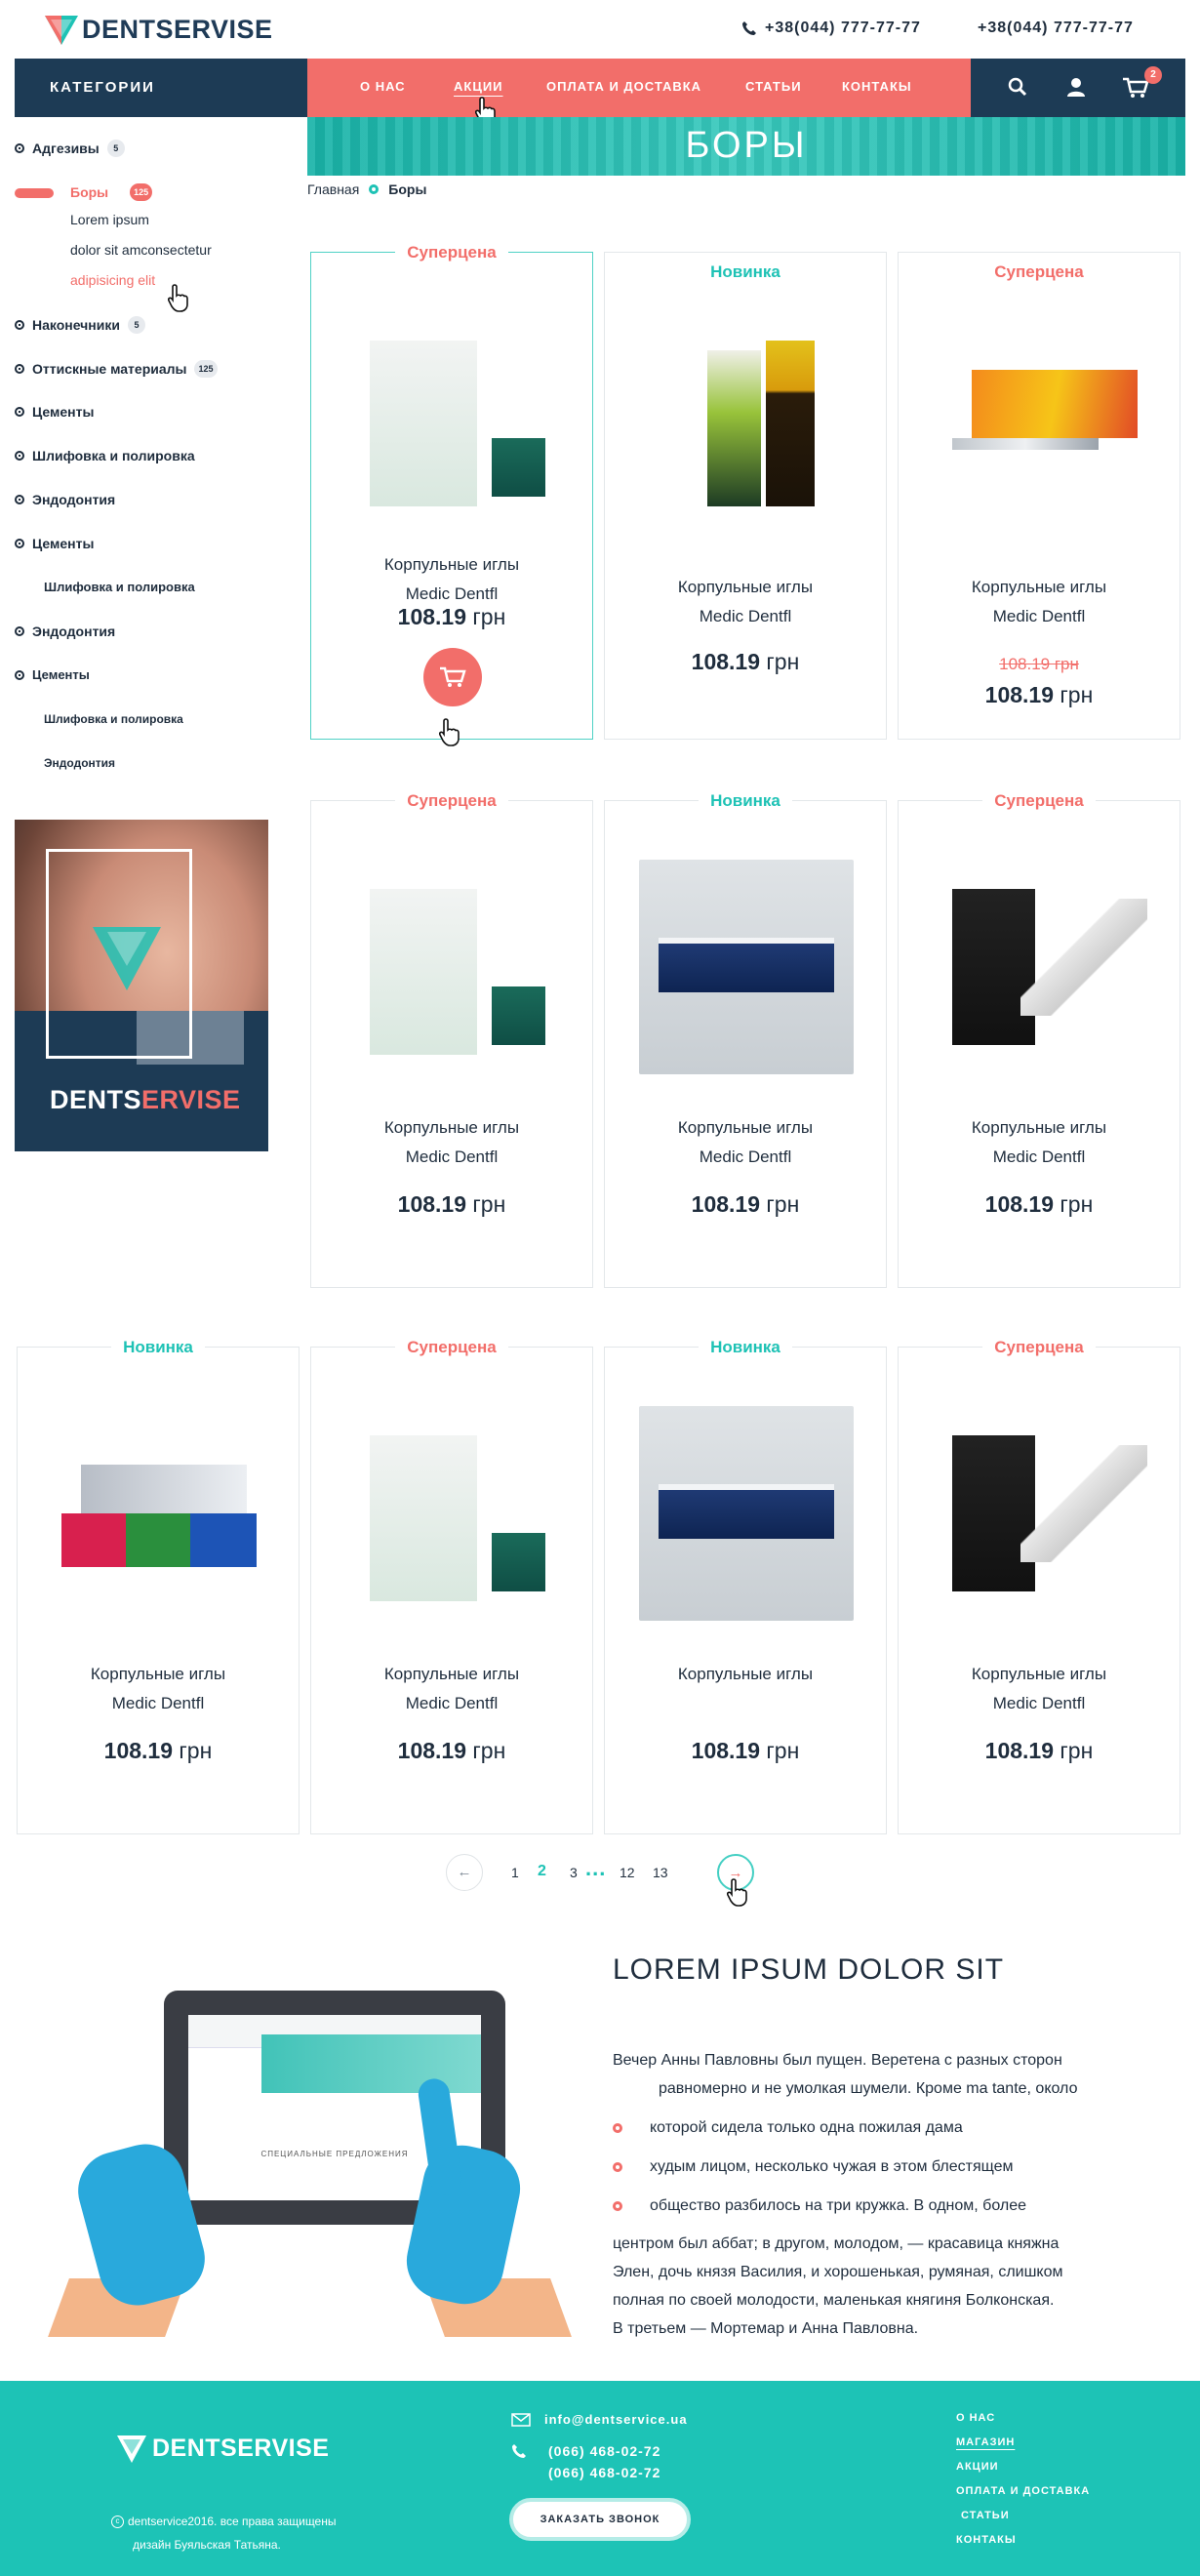 Image resolution: width=1200 pixels, height=2576 pixels. Describe the element at coordinates (119, 587) in the screenshot. I see `sidebar-item-polishing-2: Шлифовка и полировка` at that location.